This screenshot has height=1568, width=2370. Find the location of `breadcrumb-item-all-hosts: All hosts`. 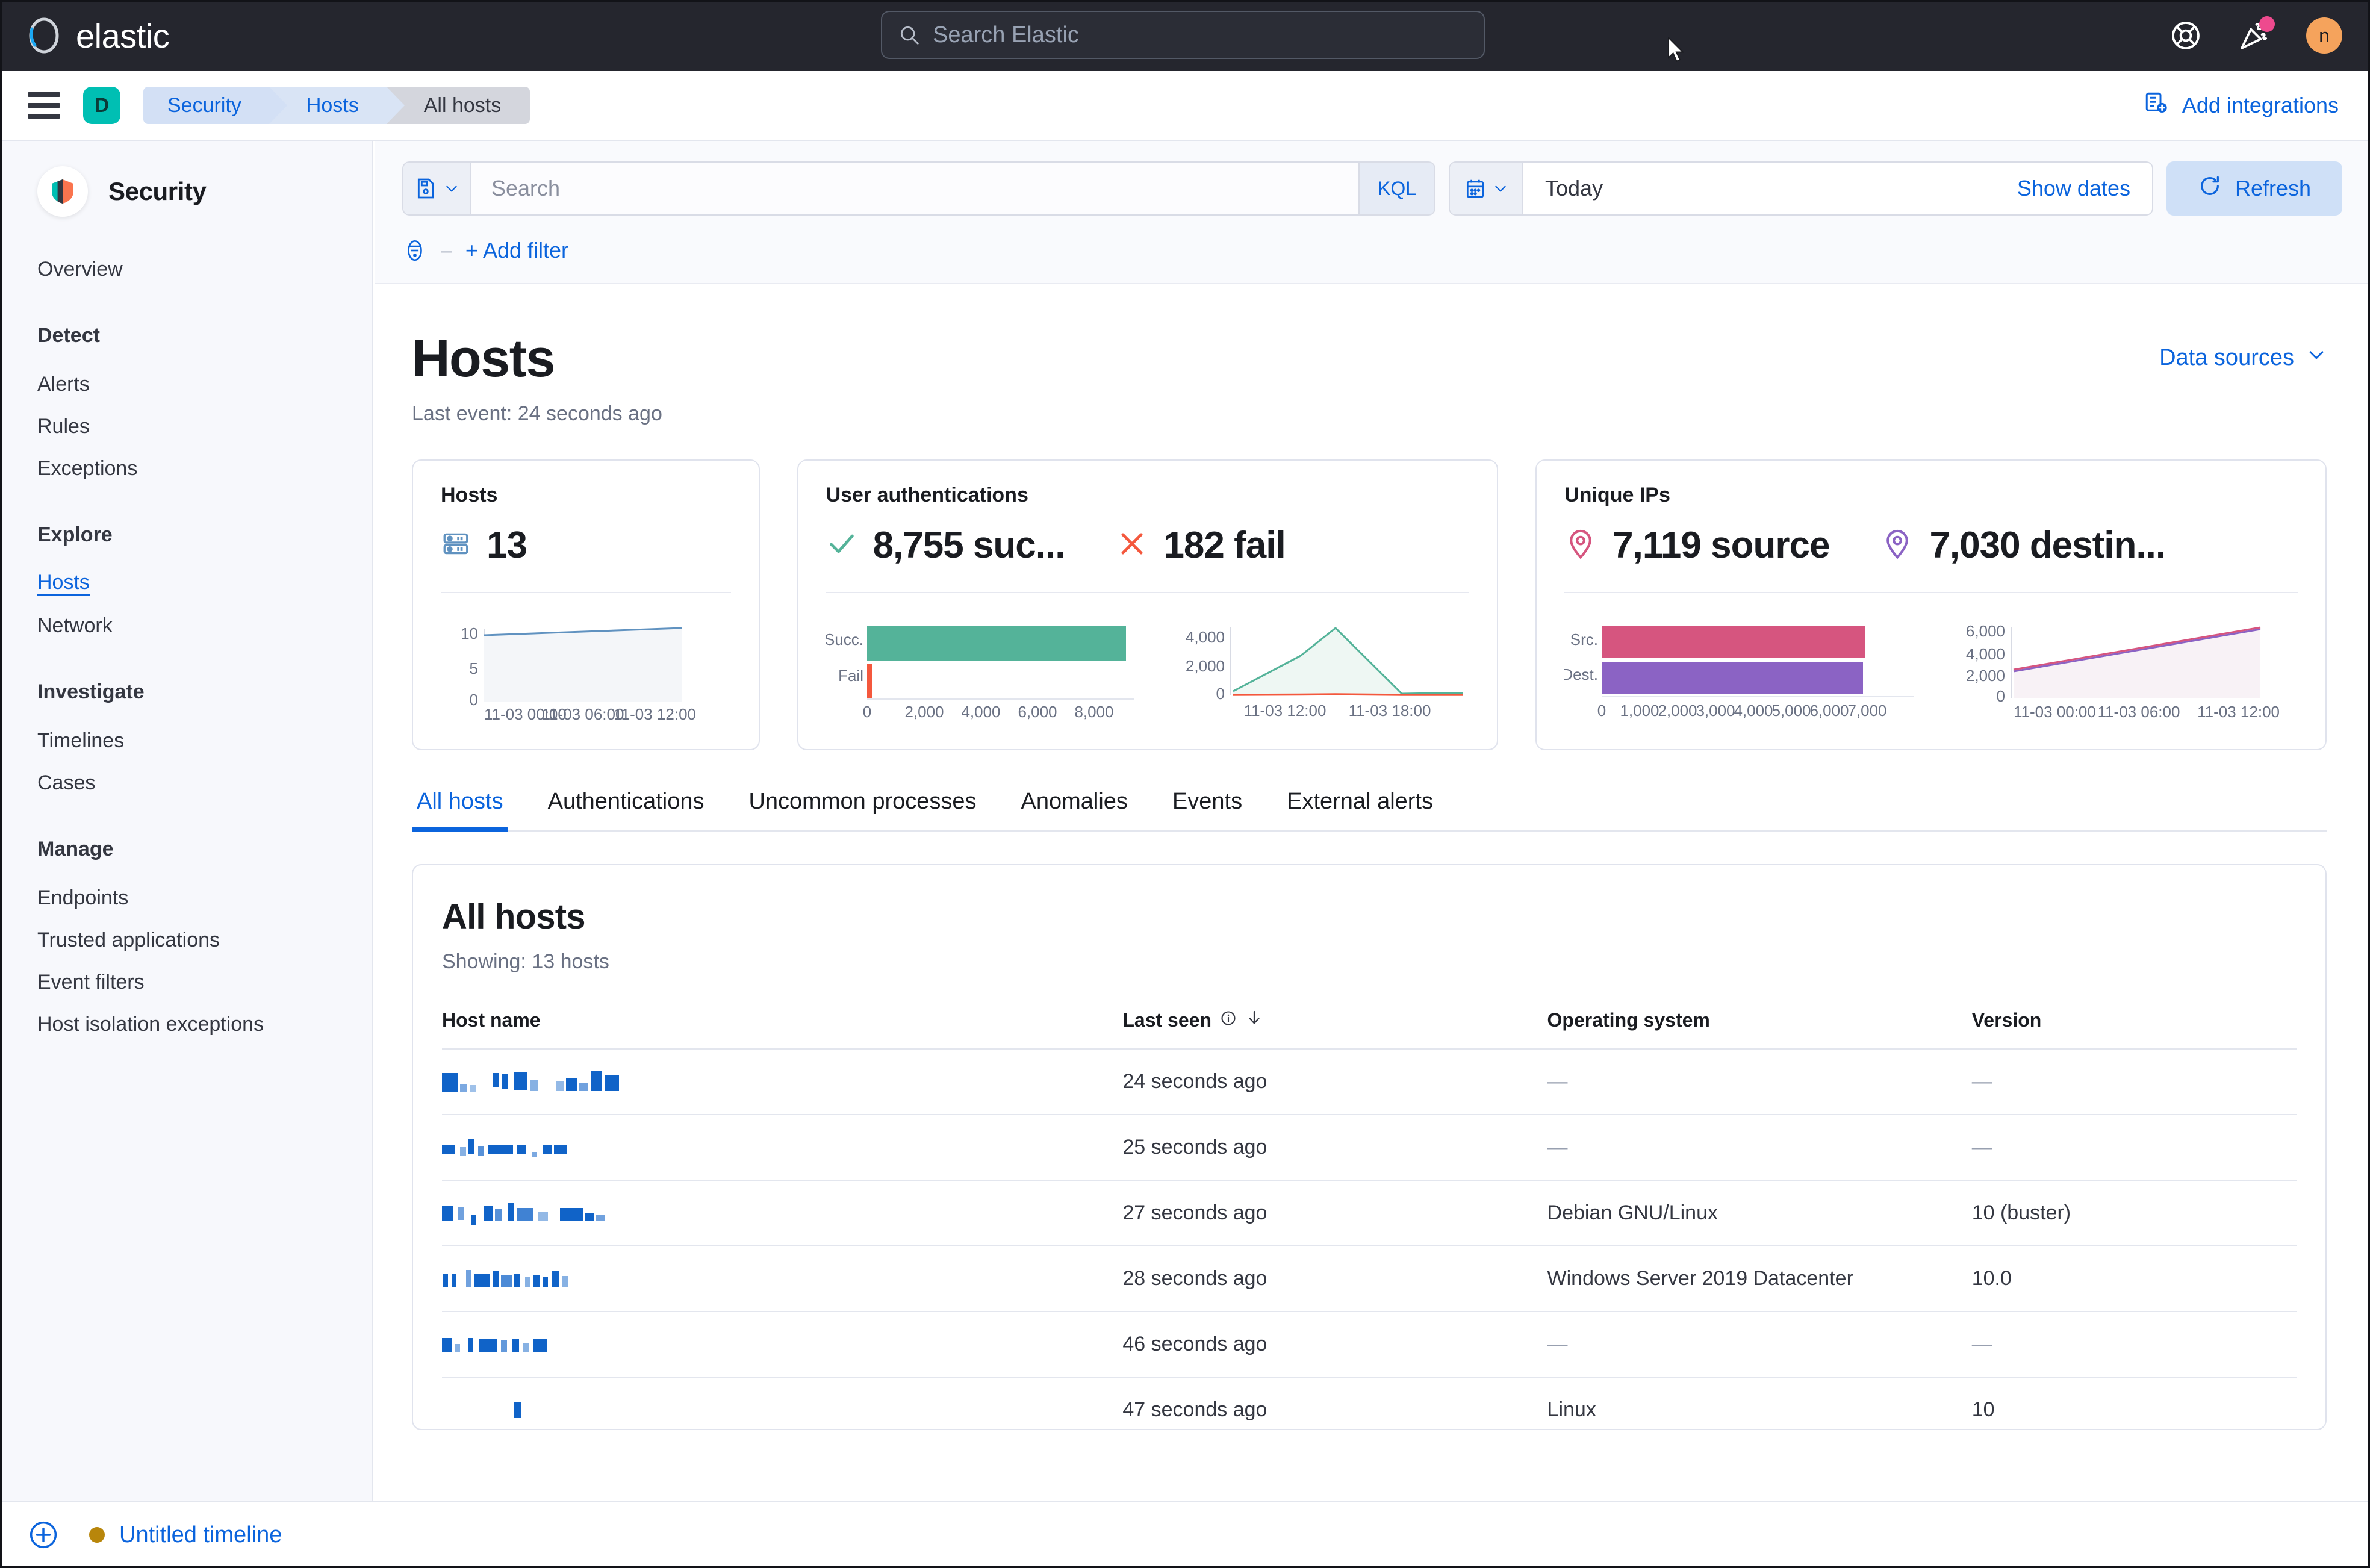

breadcrumb-item-all-hosts: All hosts is located at coordinates (458, 105).